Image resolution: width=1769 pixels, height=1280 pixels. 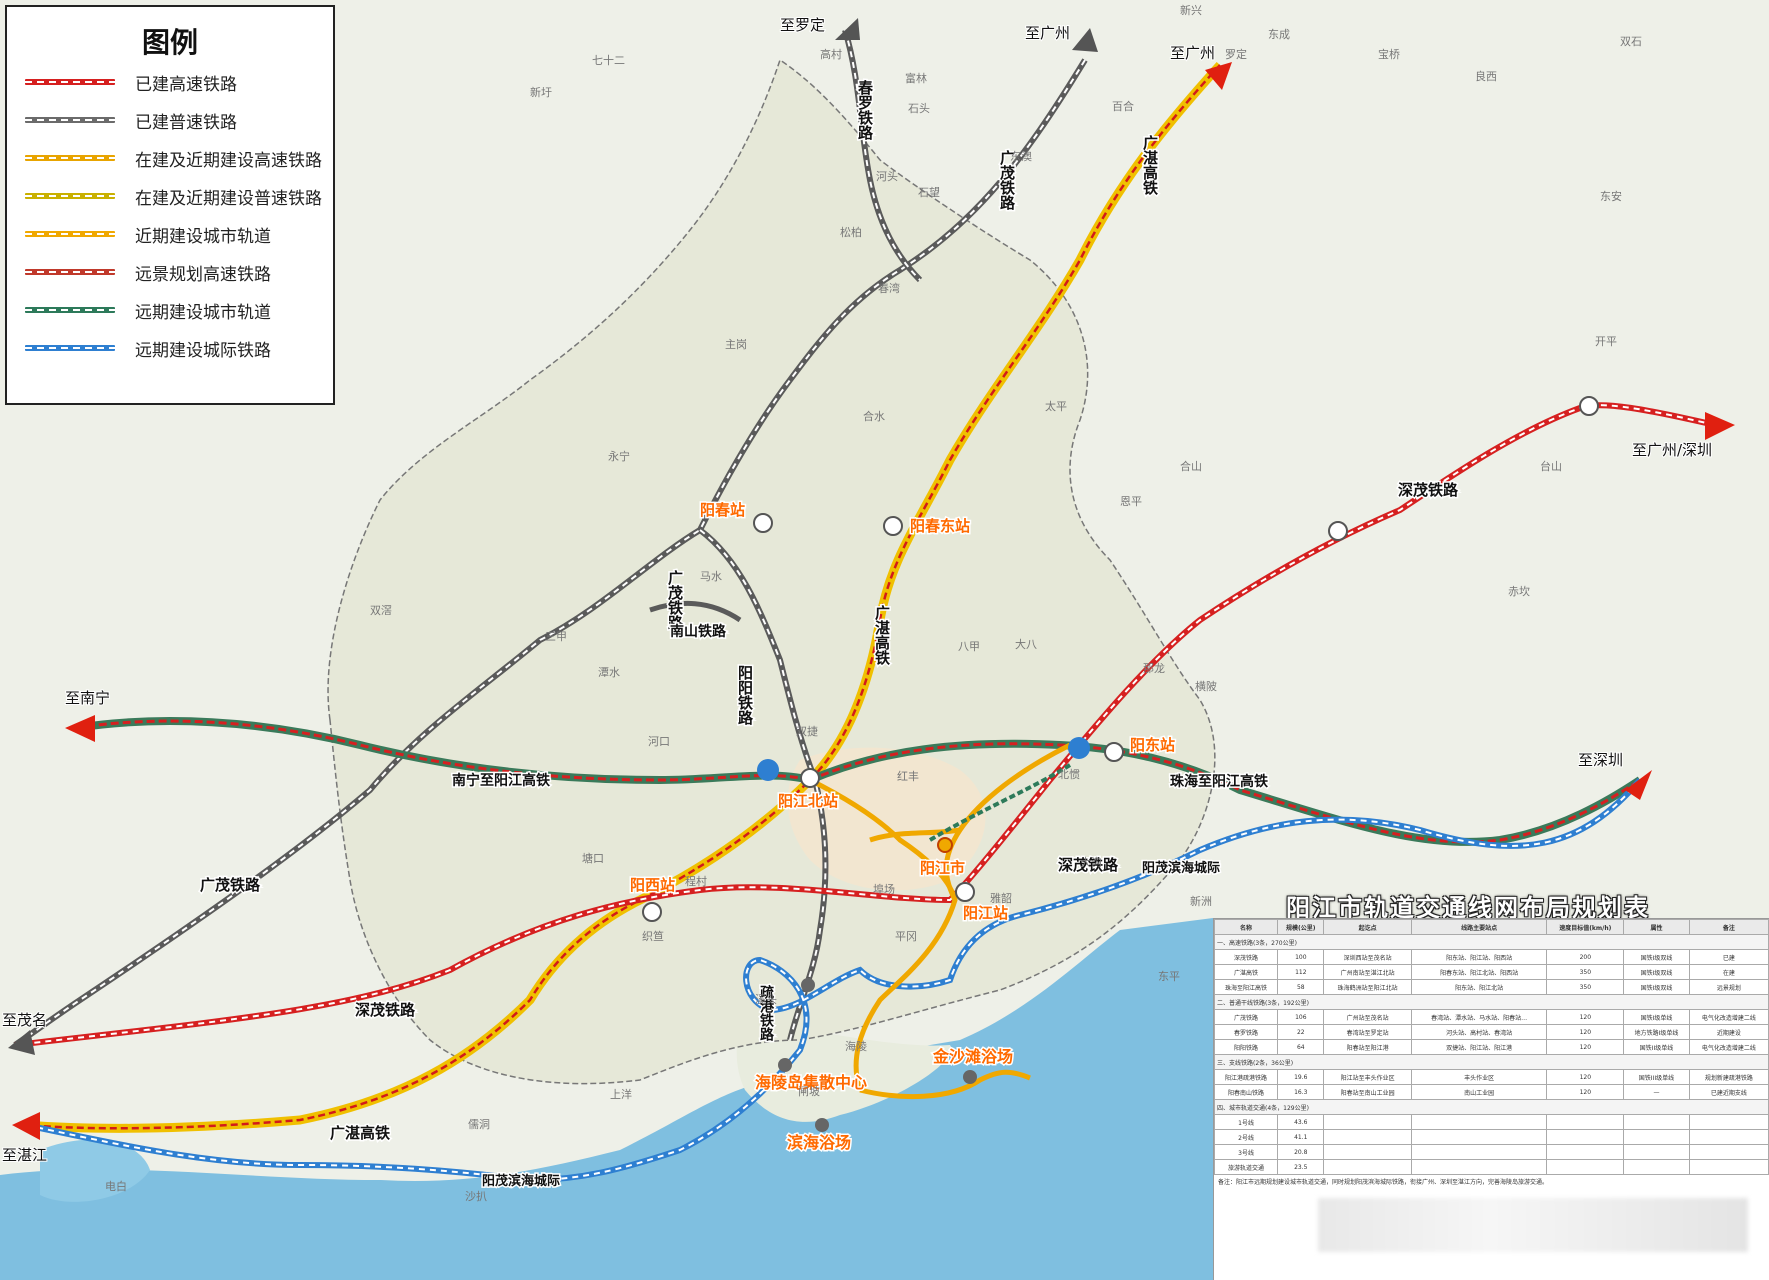 What do you see at coordinates (810, 778) in the screenshot?
I see `station-yangjiang-north-icon` at bounding box center [810, 778].